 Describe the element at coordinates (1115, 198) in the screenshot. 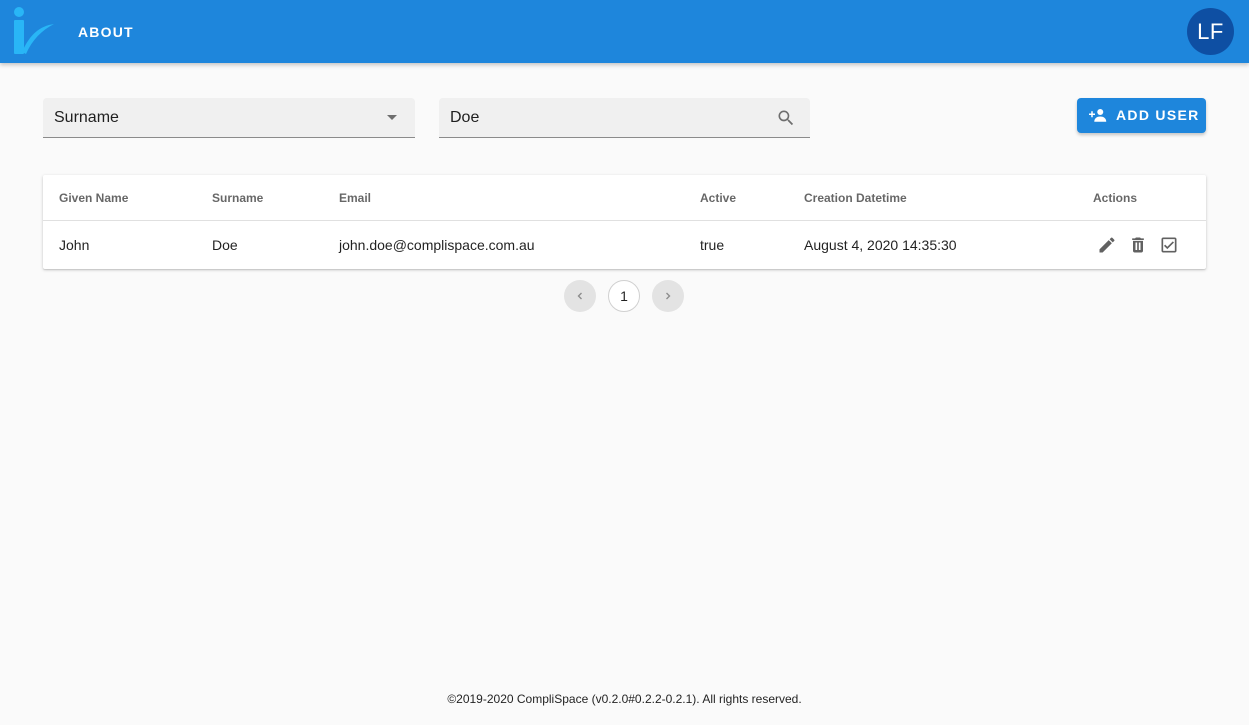

I see `column-header-actions: Actions` at that location.